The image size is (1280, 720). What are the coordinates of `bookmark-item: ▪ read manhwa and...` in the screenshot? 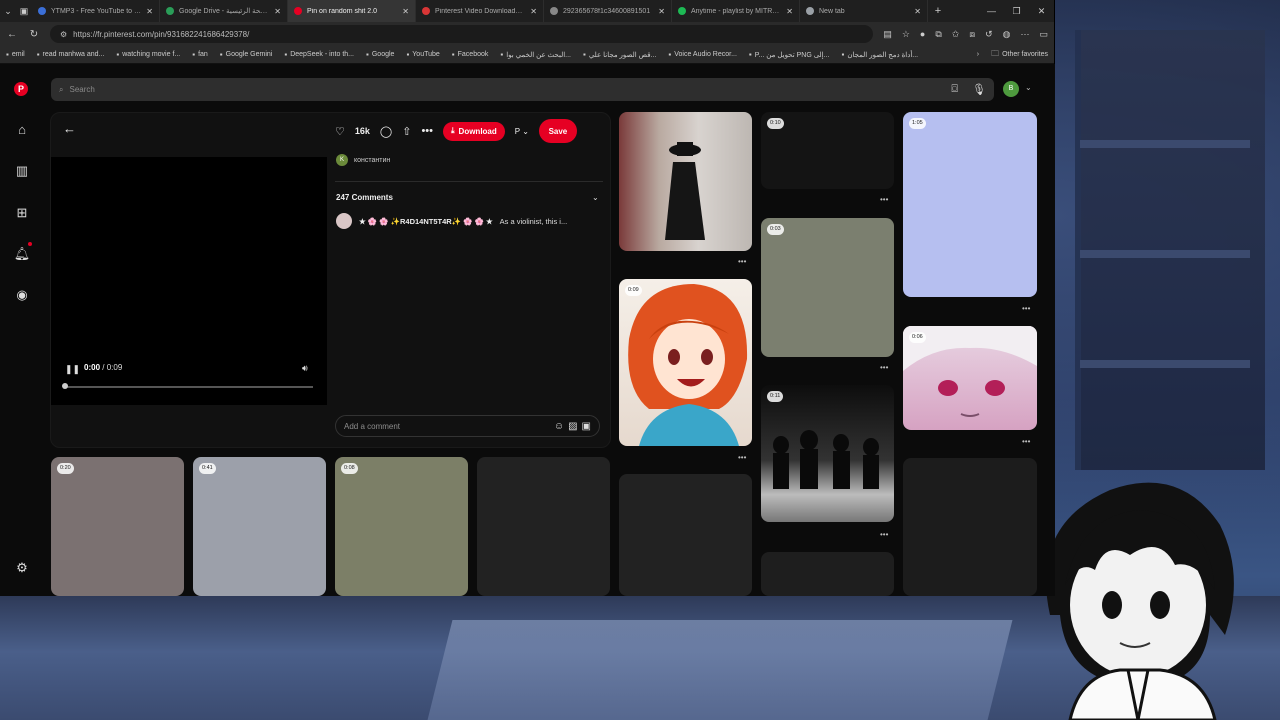 It's located at (71, 54).